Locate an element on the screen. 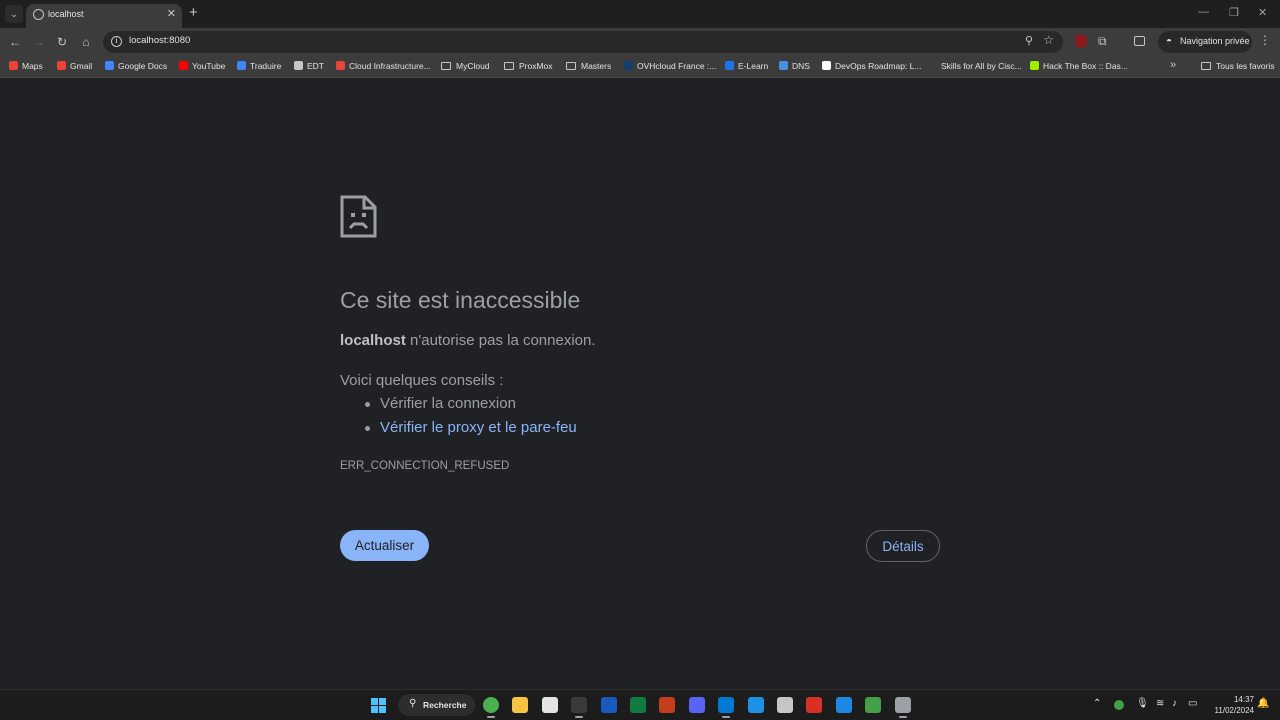  bookmark-label: Google Docs is located at coordinates (143, 66).